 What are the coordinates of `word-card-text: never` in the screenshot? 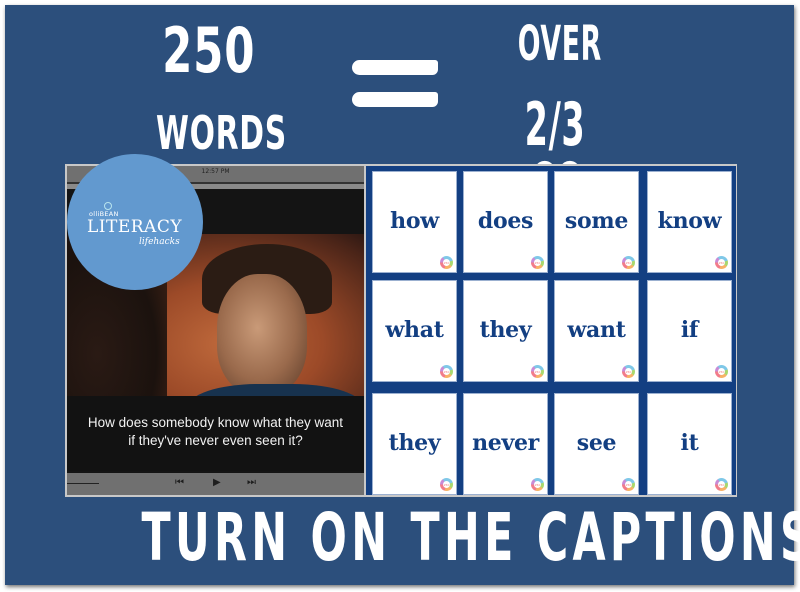 It's located at (505, 443).